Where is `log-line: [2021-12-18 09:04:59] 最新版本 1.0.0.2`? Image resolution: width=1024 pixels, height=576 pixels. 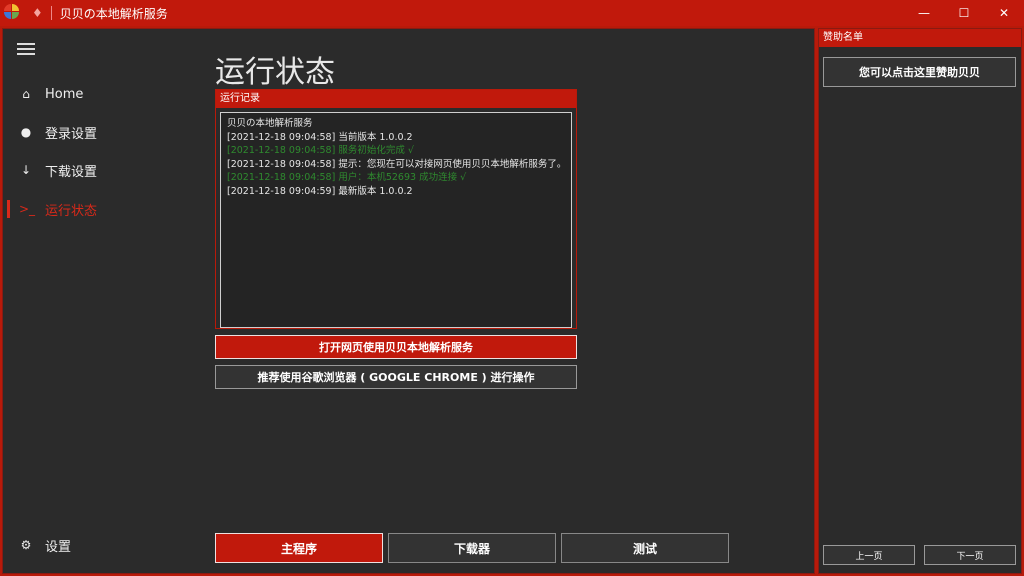
log-line: [2021-12-18 09:04:59] 最新版本 1.0.0.2 is located at coordinates (320, 191).